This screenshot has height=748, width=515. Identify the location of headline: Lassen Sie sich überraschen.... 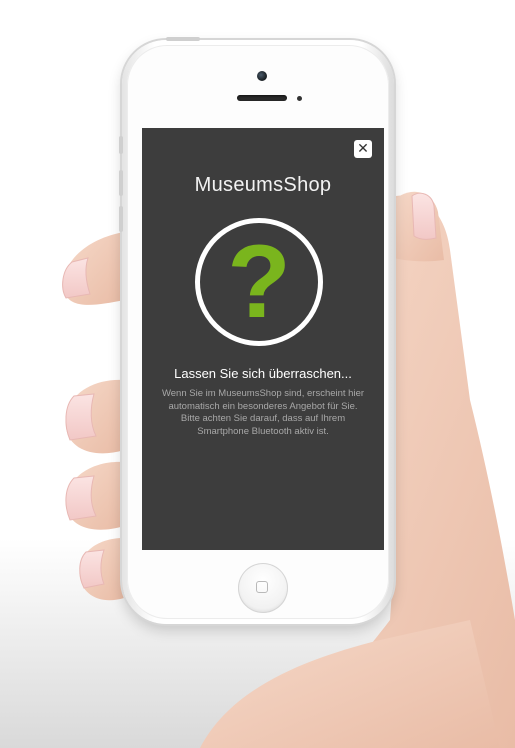
(263, 373).